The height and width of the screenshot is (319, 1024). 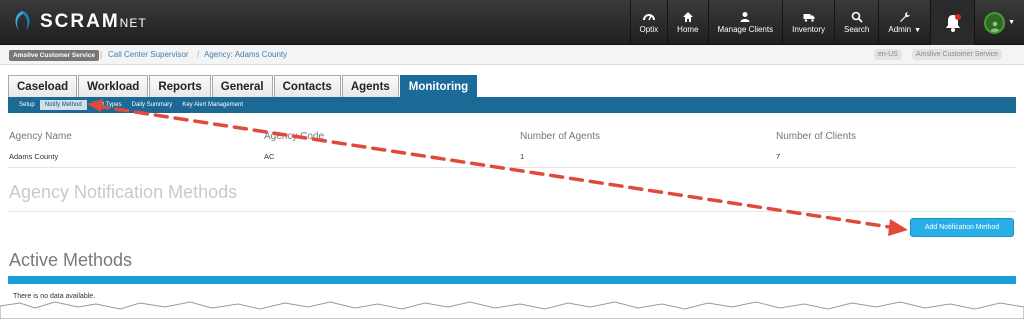 I want to click on scramnet-logo: SCRAMNET, so click(x=78, y=22).